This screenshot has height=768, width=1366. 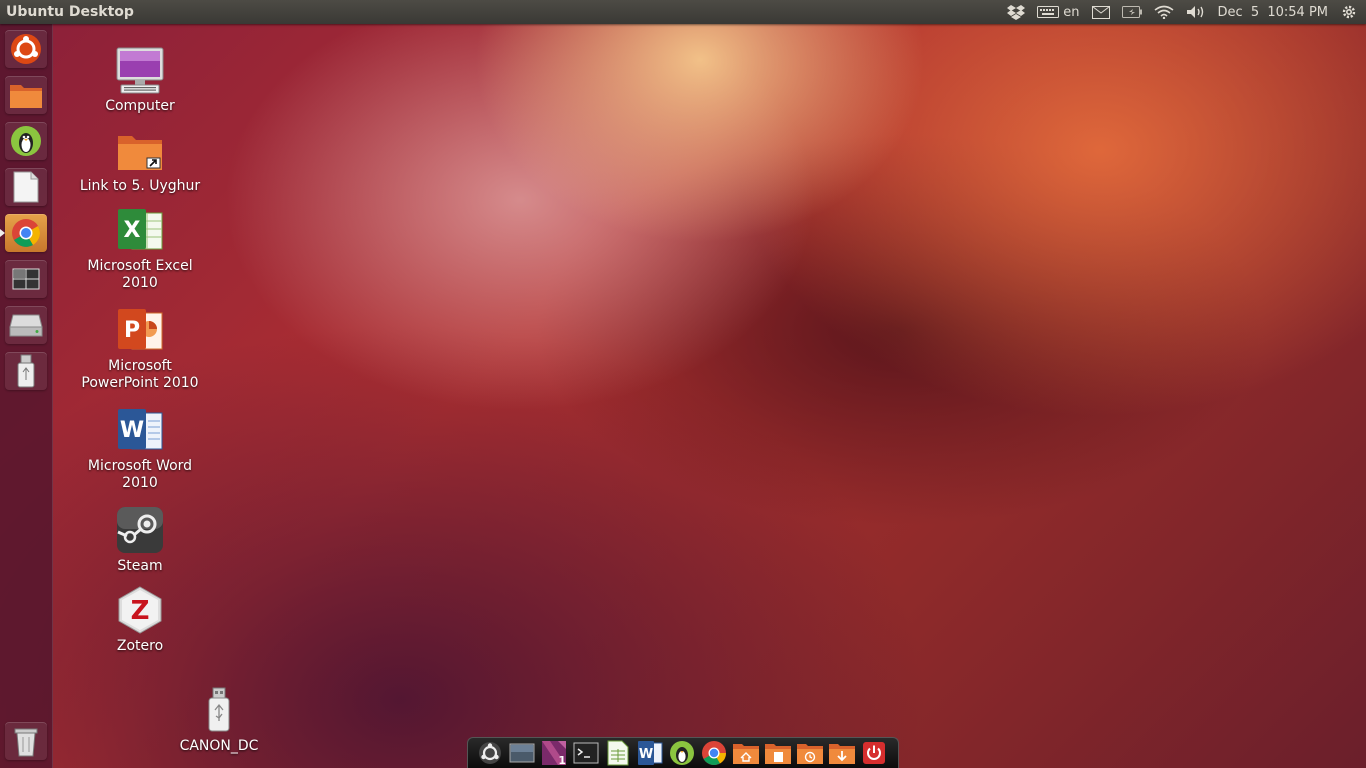 I want to click on zotero-icon: Z, so click(x=140, y=610).